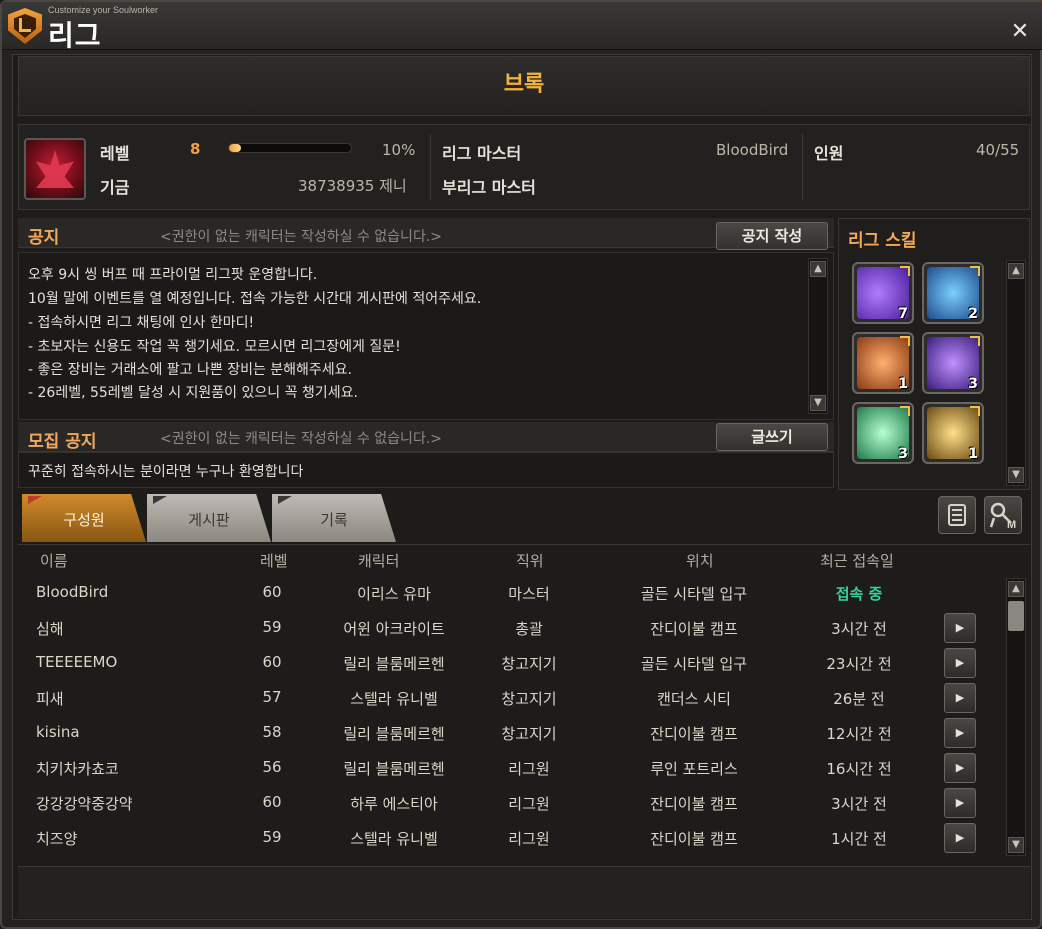 The image size is (1042, 929). I want to click on members-label: 인원, so click(829, 153).